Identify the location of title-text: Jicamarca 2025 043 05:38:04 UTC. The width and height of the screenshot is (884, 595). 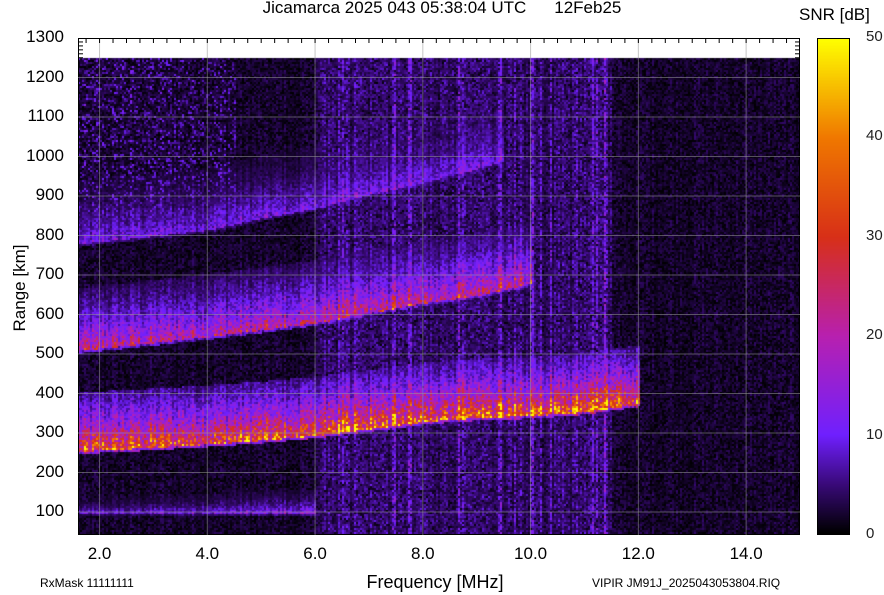
(394, 8).